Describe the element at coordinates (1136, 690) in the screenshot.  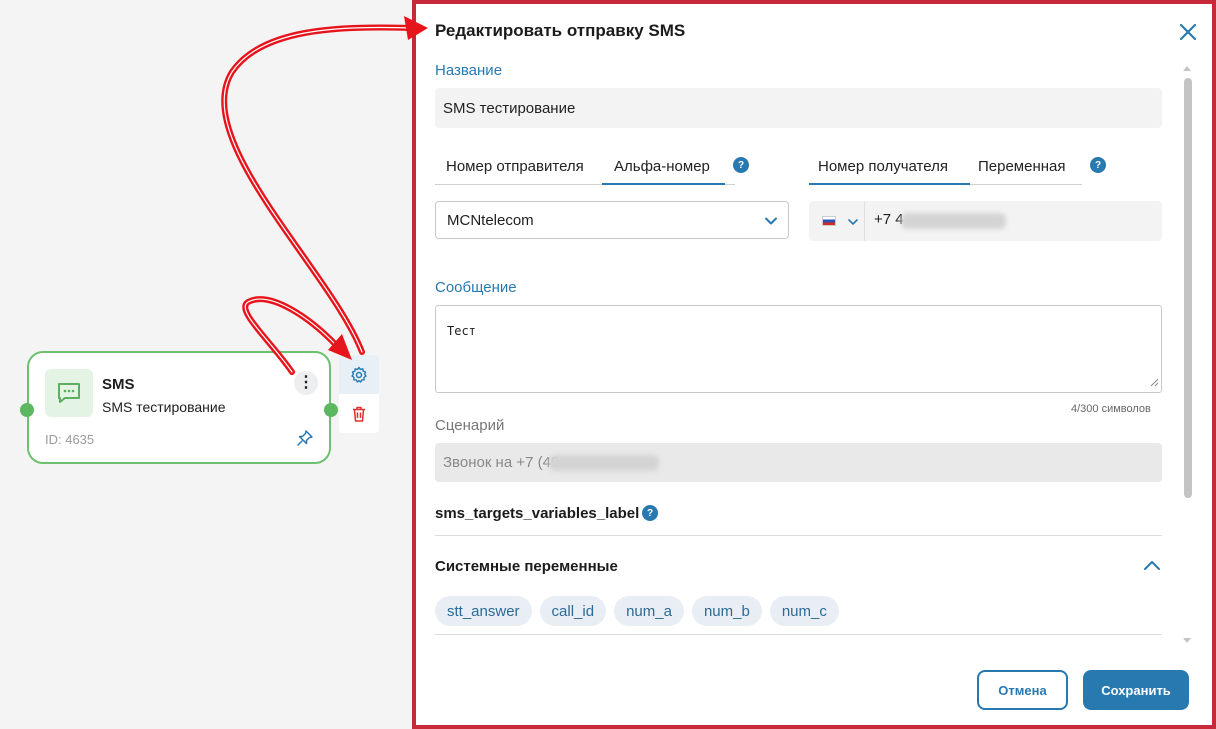
I see `save-button: Сохранить` at that location.